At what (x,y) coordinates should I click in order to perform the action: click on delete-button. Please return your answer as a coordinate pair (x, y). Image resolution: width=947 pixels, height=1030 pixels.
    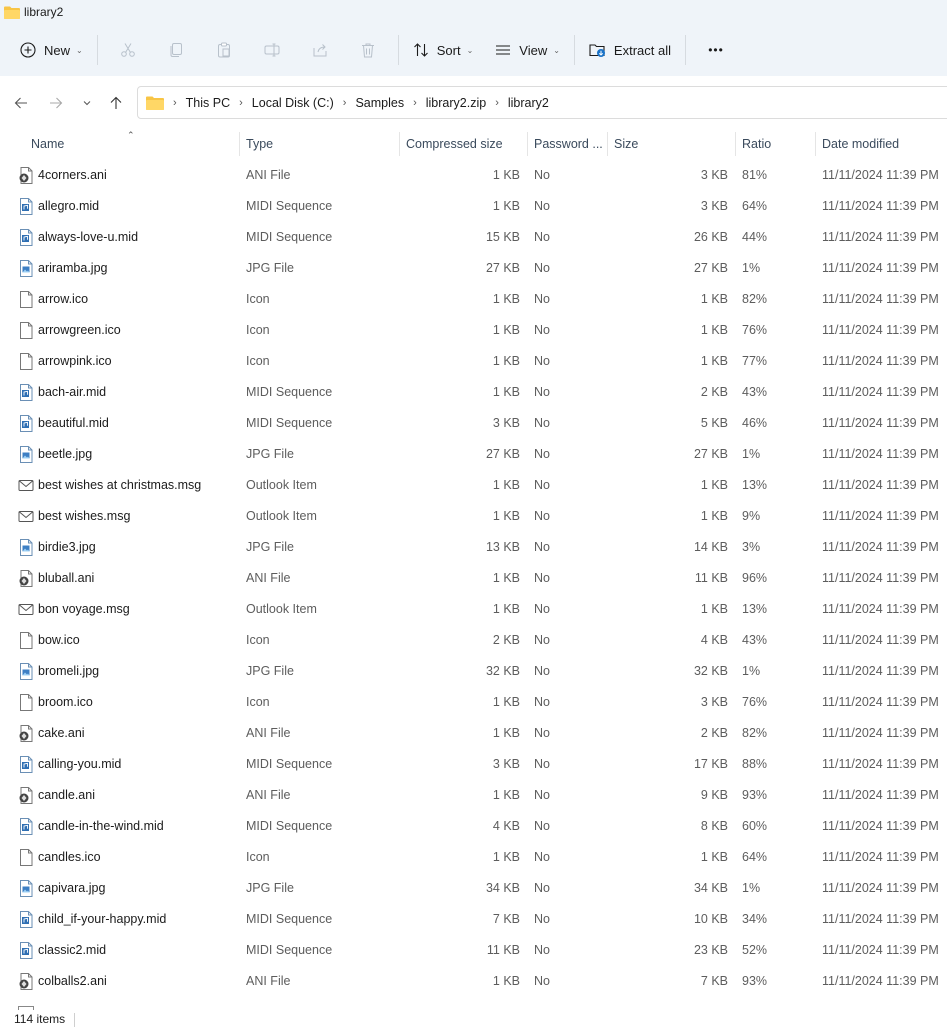
    Looking at the image, I should click on (368, 50).